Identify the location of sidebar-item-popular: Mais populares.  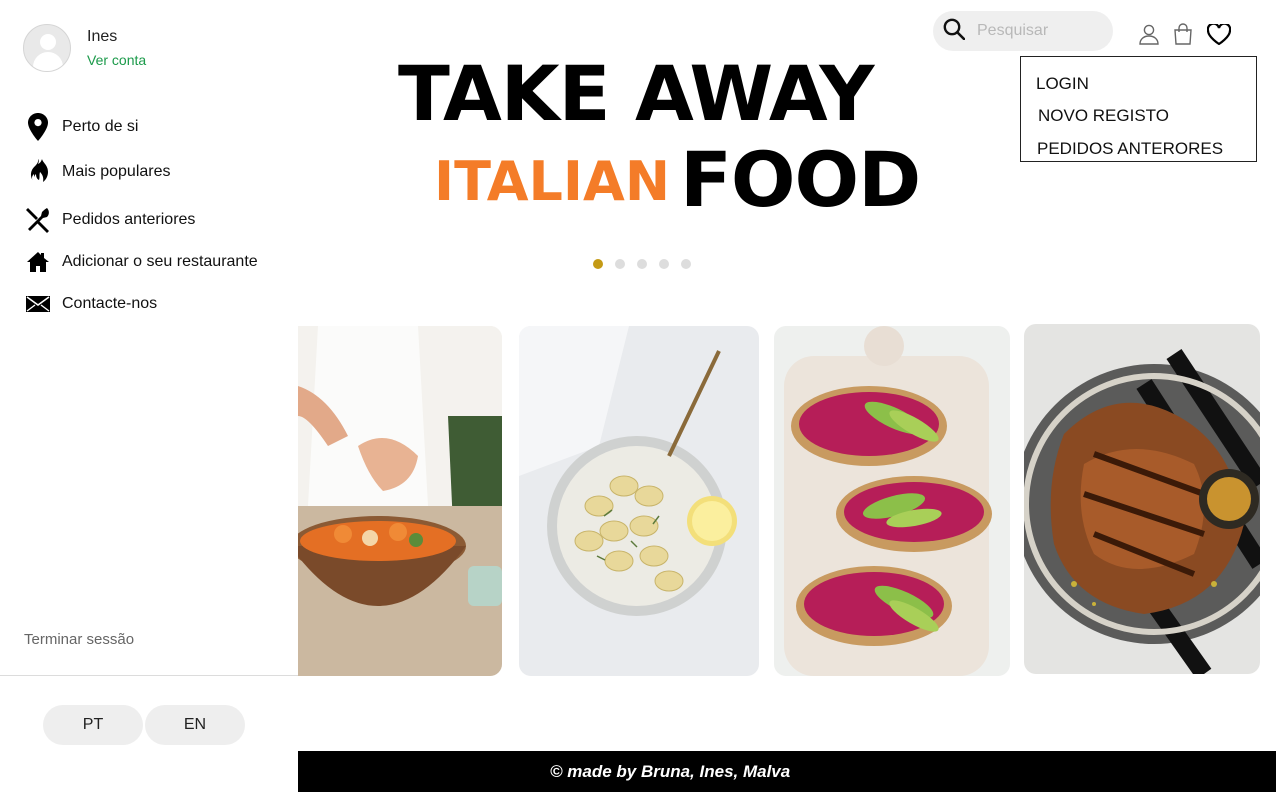
(97, 172).